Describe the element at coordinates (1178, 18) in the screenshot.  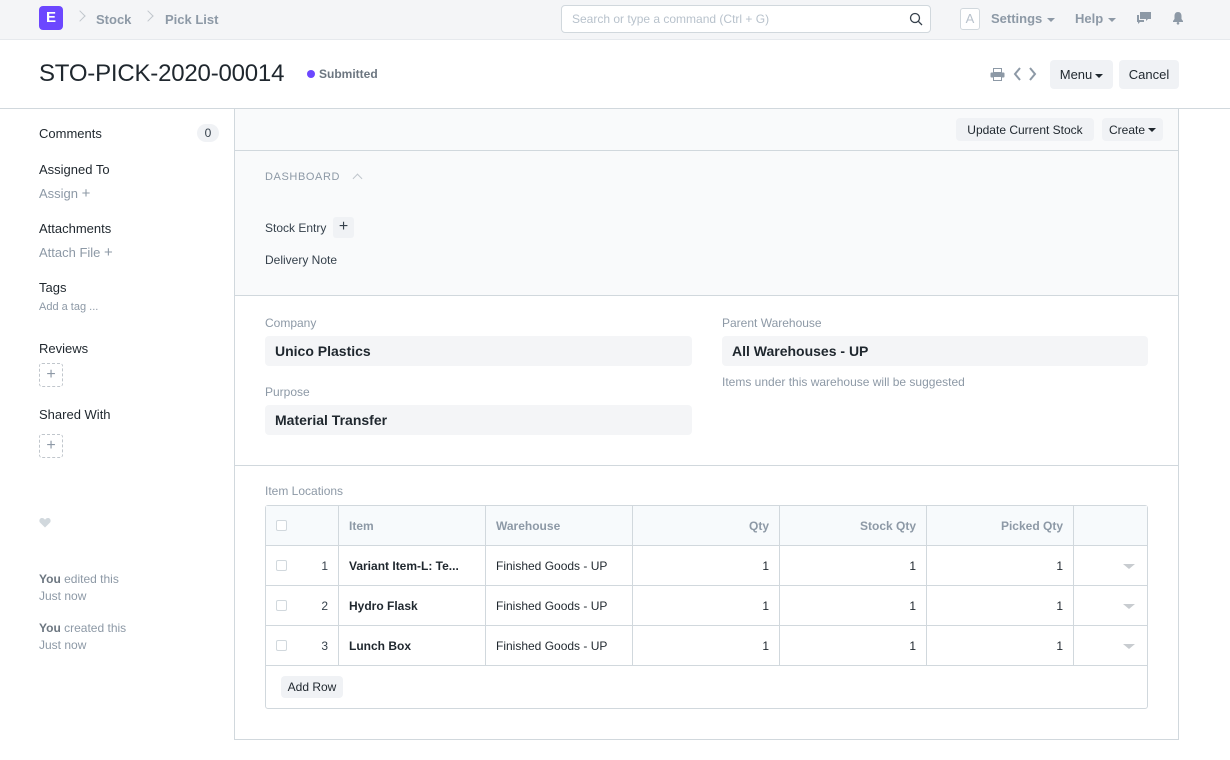
I see `bell-icon` at that location.